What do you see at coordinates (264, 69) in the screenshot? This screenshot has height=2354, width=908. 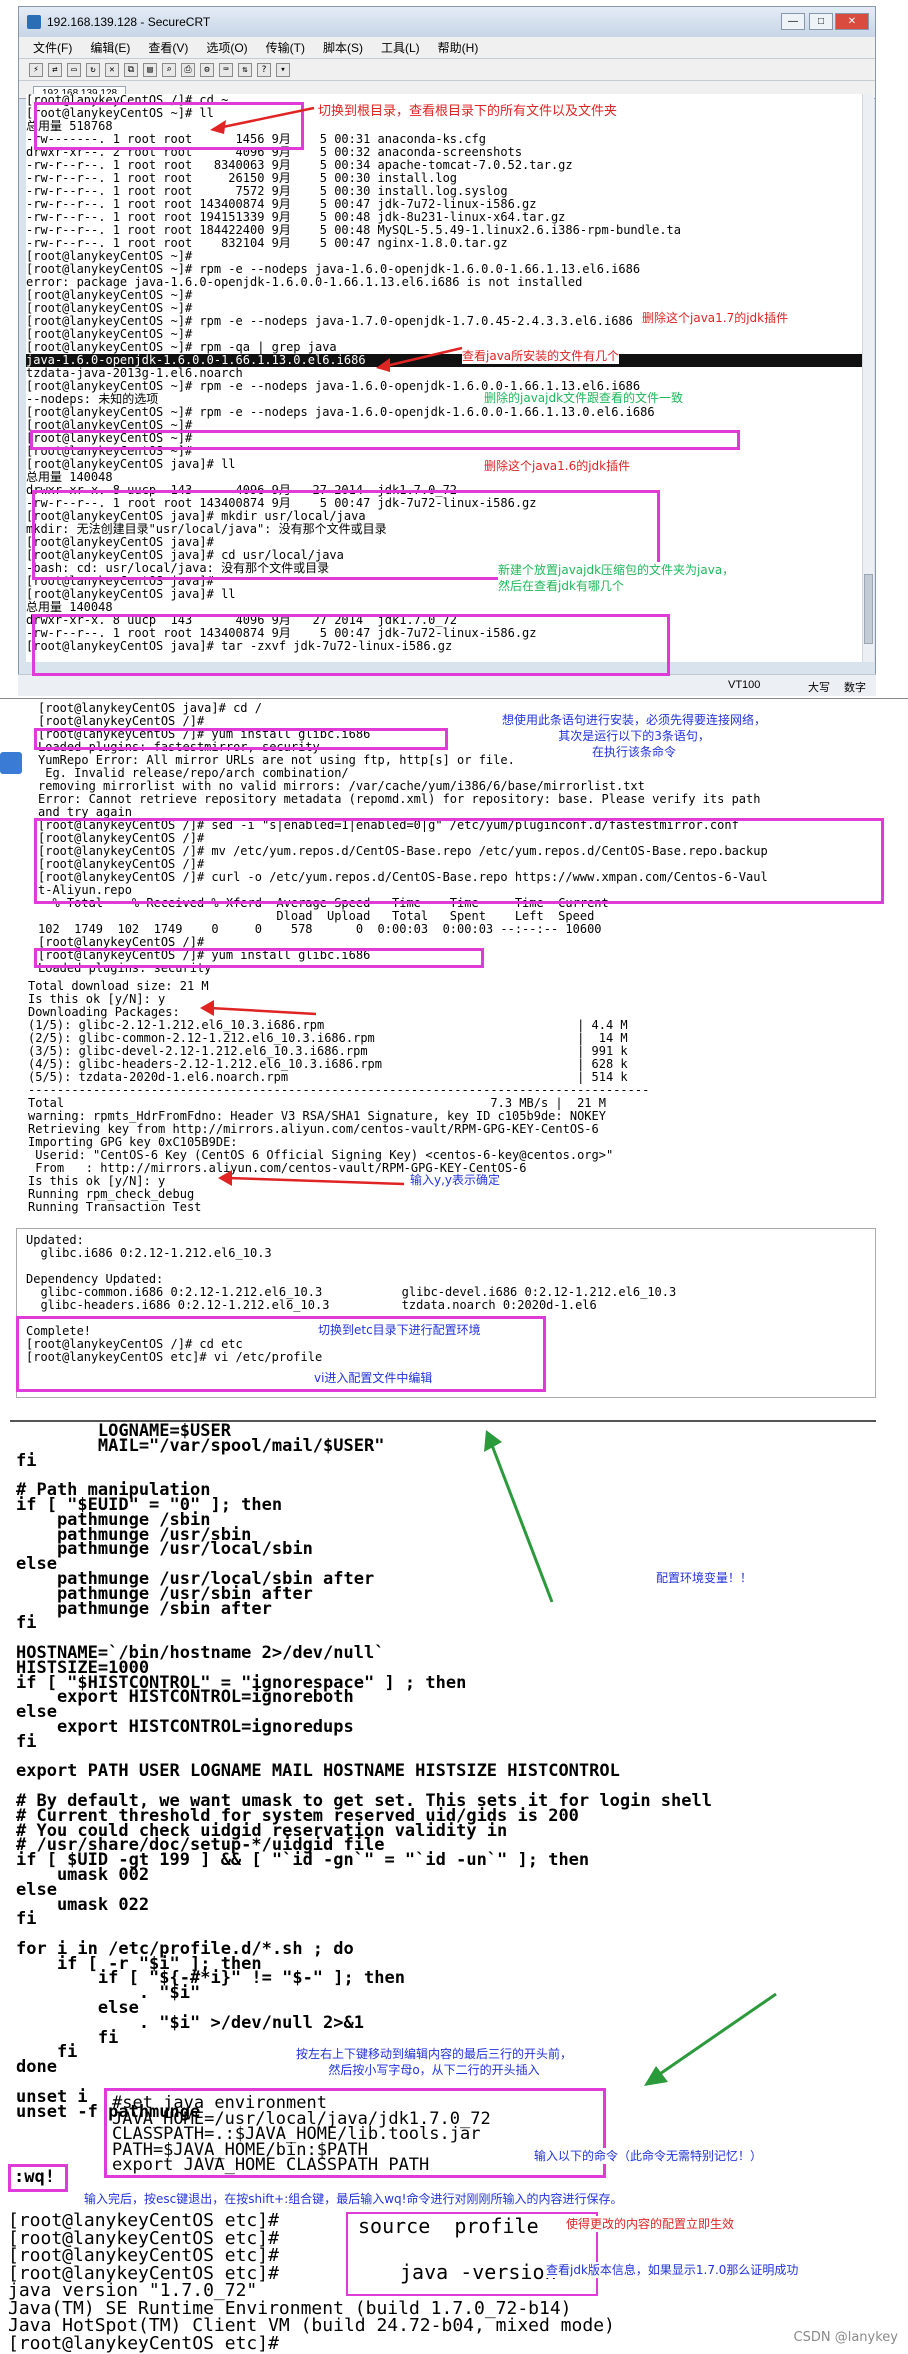 I see `help-icon: ?` at bounding box center [264, 69].